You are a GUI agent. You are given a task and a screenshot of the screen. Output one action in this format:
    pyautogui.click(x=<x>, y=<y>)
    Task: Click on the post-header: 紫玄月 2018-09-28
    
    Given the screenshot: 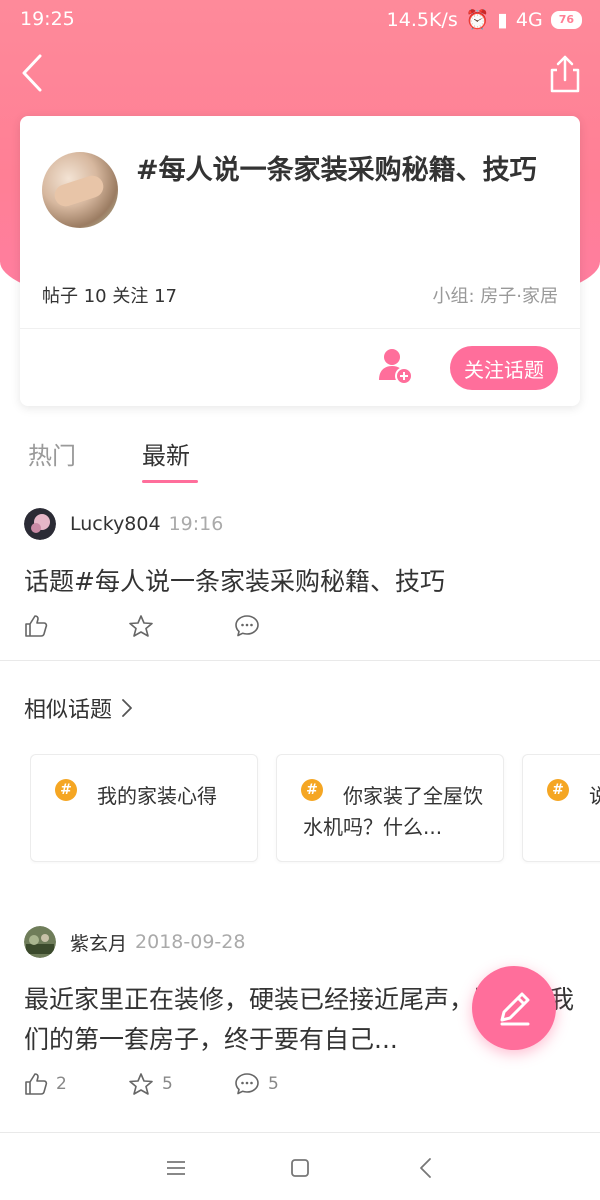 What is the action you would take?
    pyautogui.click(x=304, y=942)
    